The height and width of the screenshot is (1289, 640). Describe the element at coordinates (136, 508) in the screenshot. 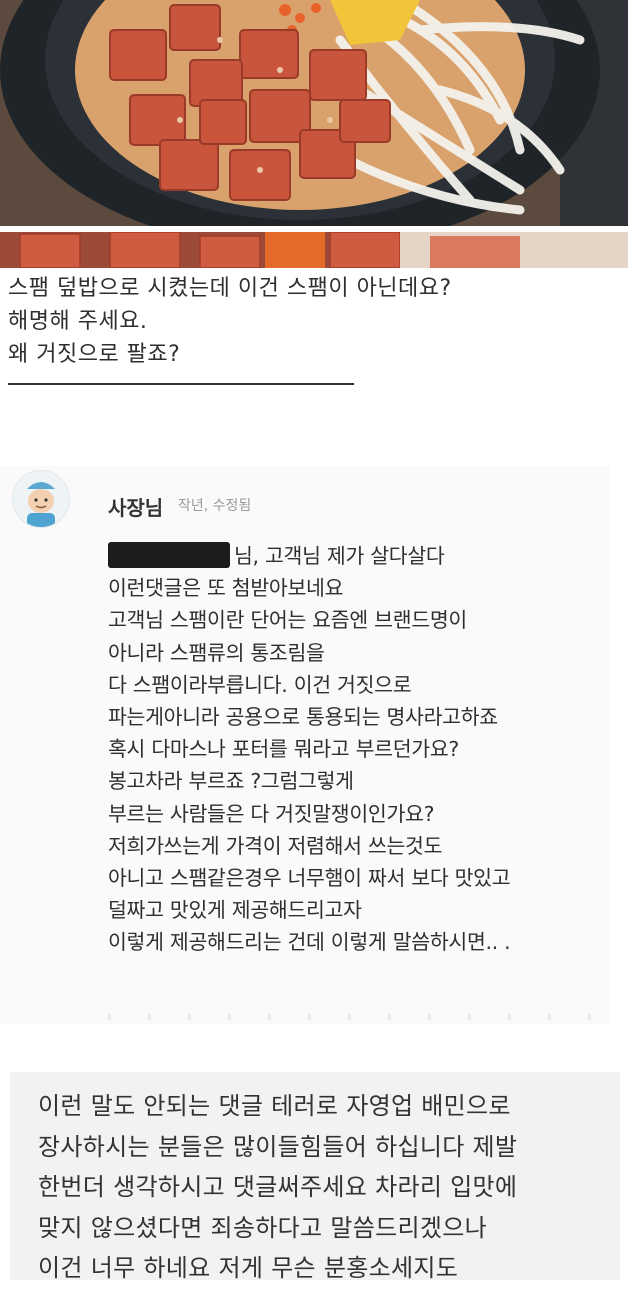

I see `reply-author: 사장님` at that location.